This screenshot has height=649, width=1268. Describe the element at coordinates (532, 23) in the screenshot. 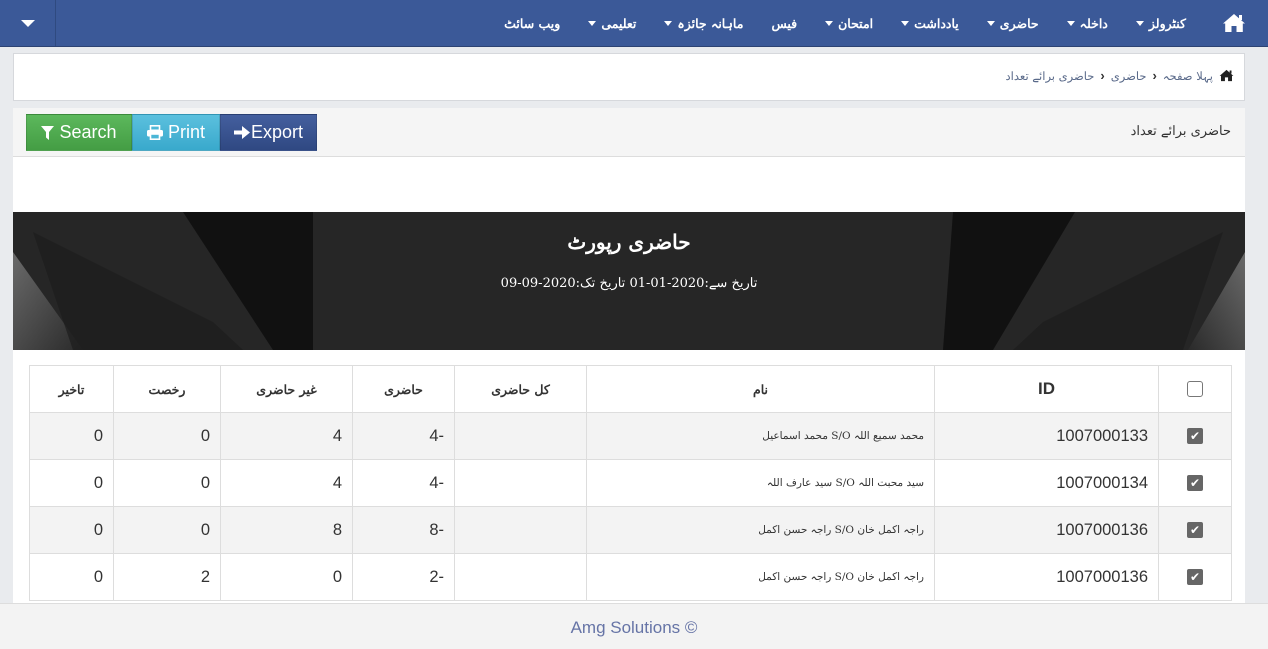

I see `nav-item-website: ویب سائٹ` at that location.